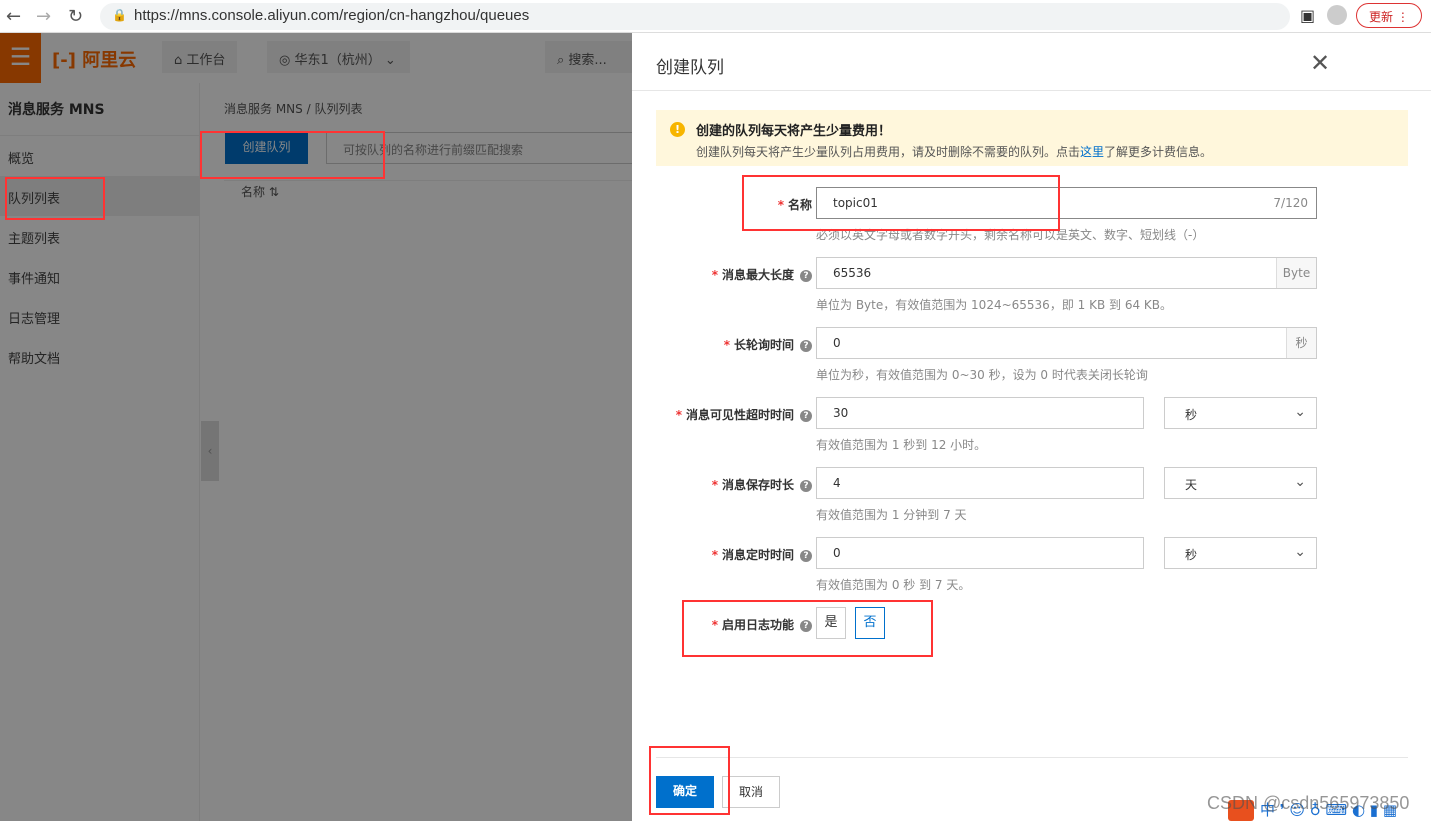 This screenshot has height=821, width=1431. I want to click on poll-input: 0秒, so click(1066, 343).